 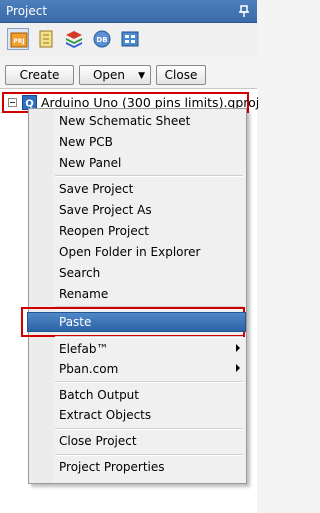 What do you see at coordinates (133, 322) in the screenshot?
I see `menu-item-paste: Paste` at bounding box center [133, 322].